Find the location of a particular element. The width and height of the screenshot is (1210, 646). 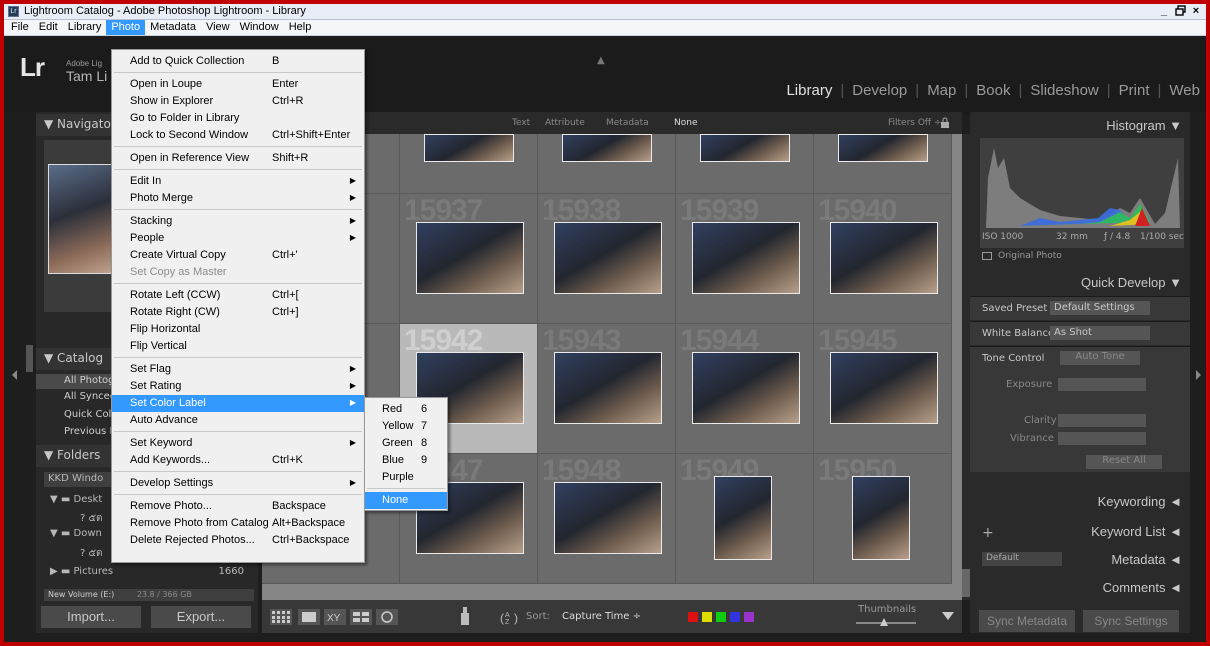

menu-item-flip-vertical: Flip Vertical is located at coordinates (238, 346).